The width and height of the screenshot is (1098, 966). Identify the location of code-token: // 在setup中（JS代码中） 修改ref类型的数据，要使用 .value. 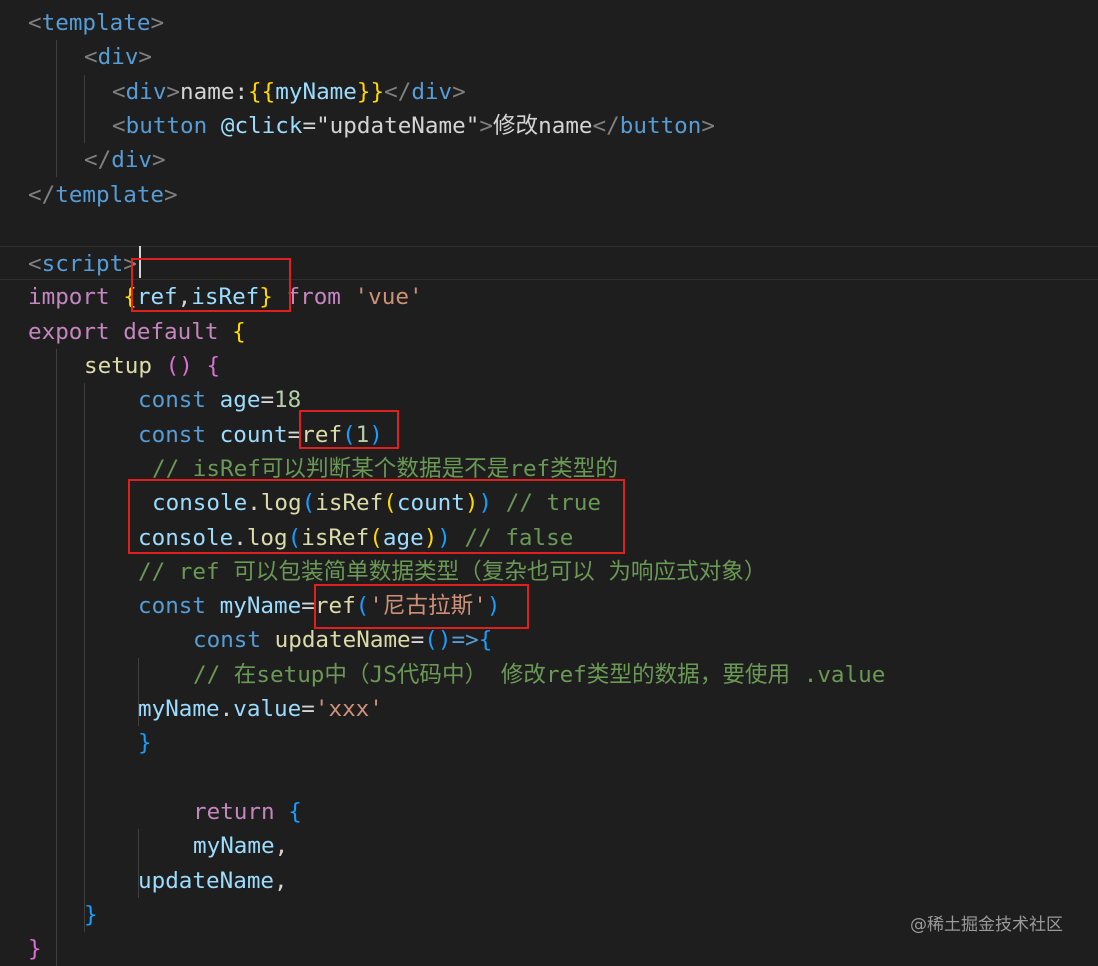
(539, 674).